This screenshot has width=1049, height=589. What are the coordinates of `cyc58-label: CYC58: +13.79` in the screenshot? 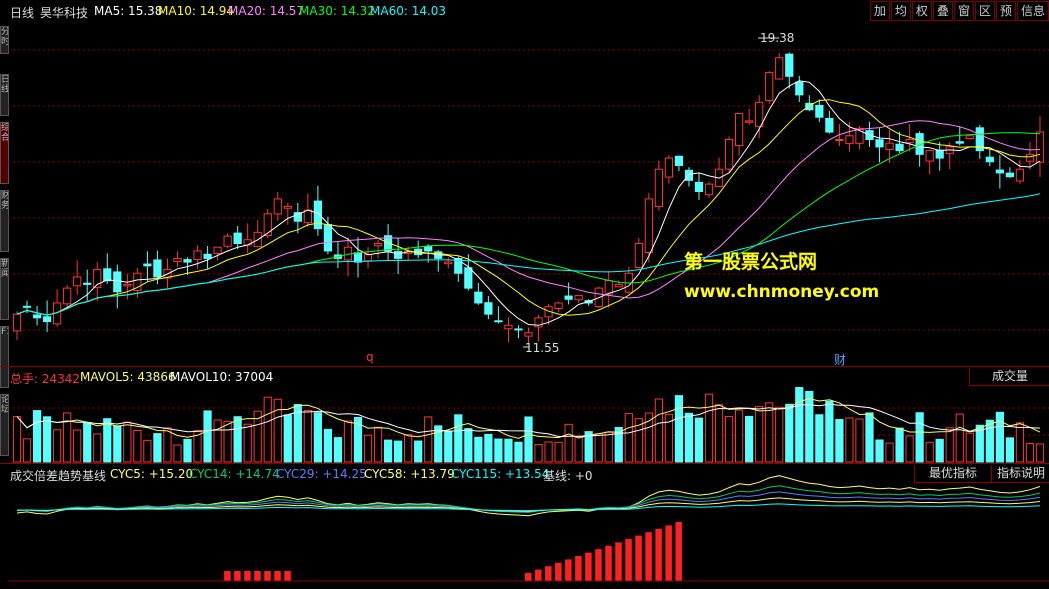 It's located at (409, 474).